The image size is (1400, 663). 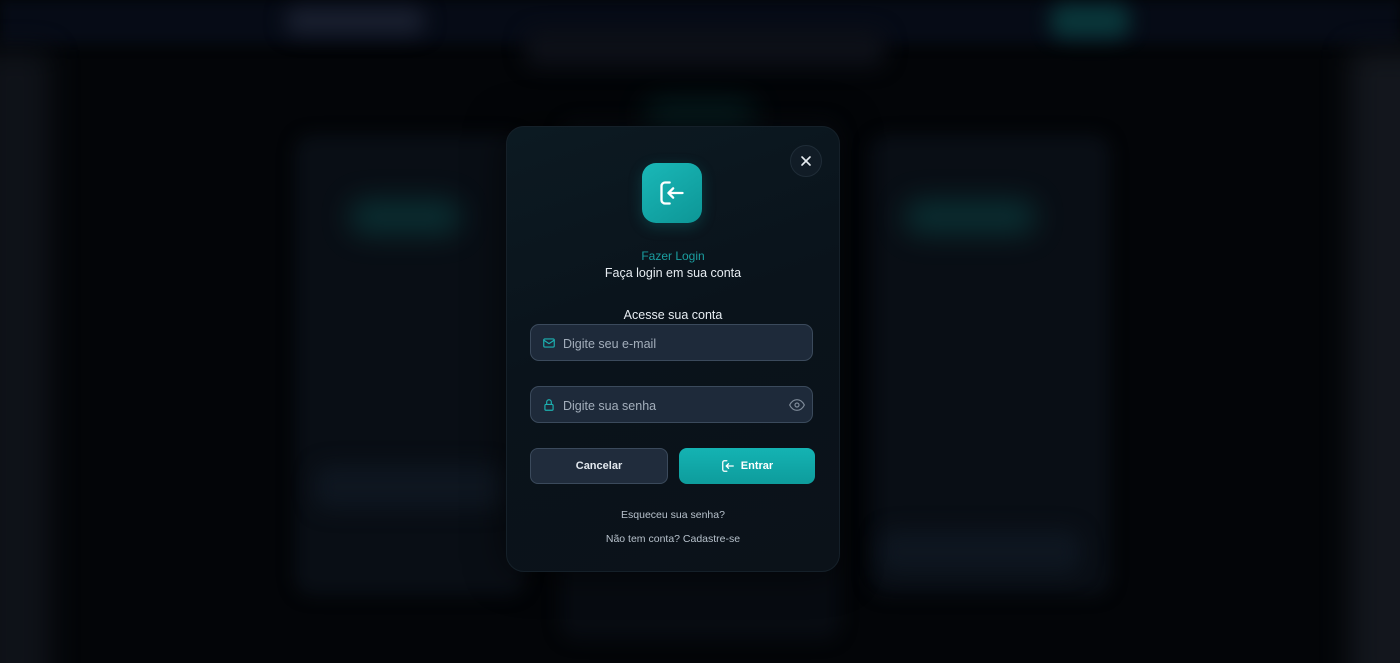 What do you see at coordinates (549, 343) in the screenshot?
I see `mail-icon` at bounding box center [549, 343].